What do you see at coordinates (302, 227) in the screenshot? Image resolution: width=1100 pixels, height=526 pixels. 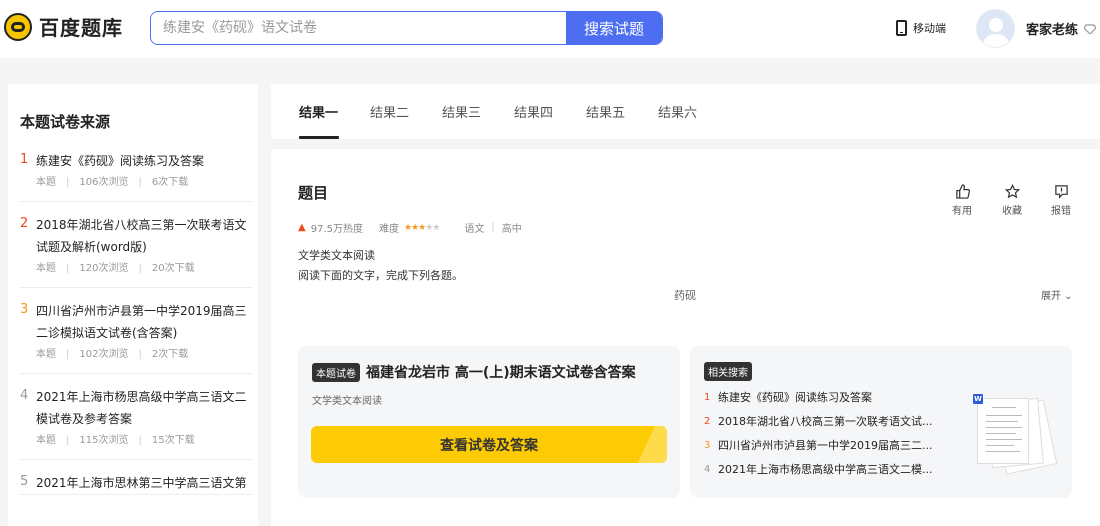 I see `fire-icon: ▲` at bounding box center [302, 227].